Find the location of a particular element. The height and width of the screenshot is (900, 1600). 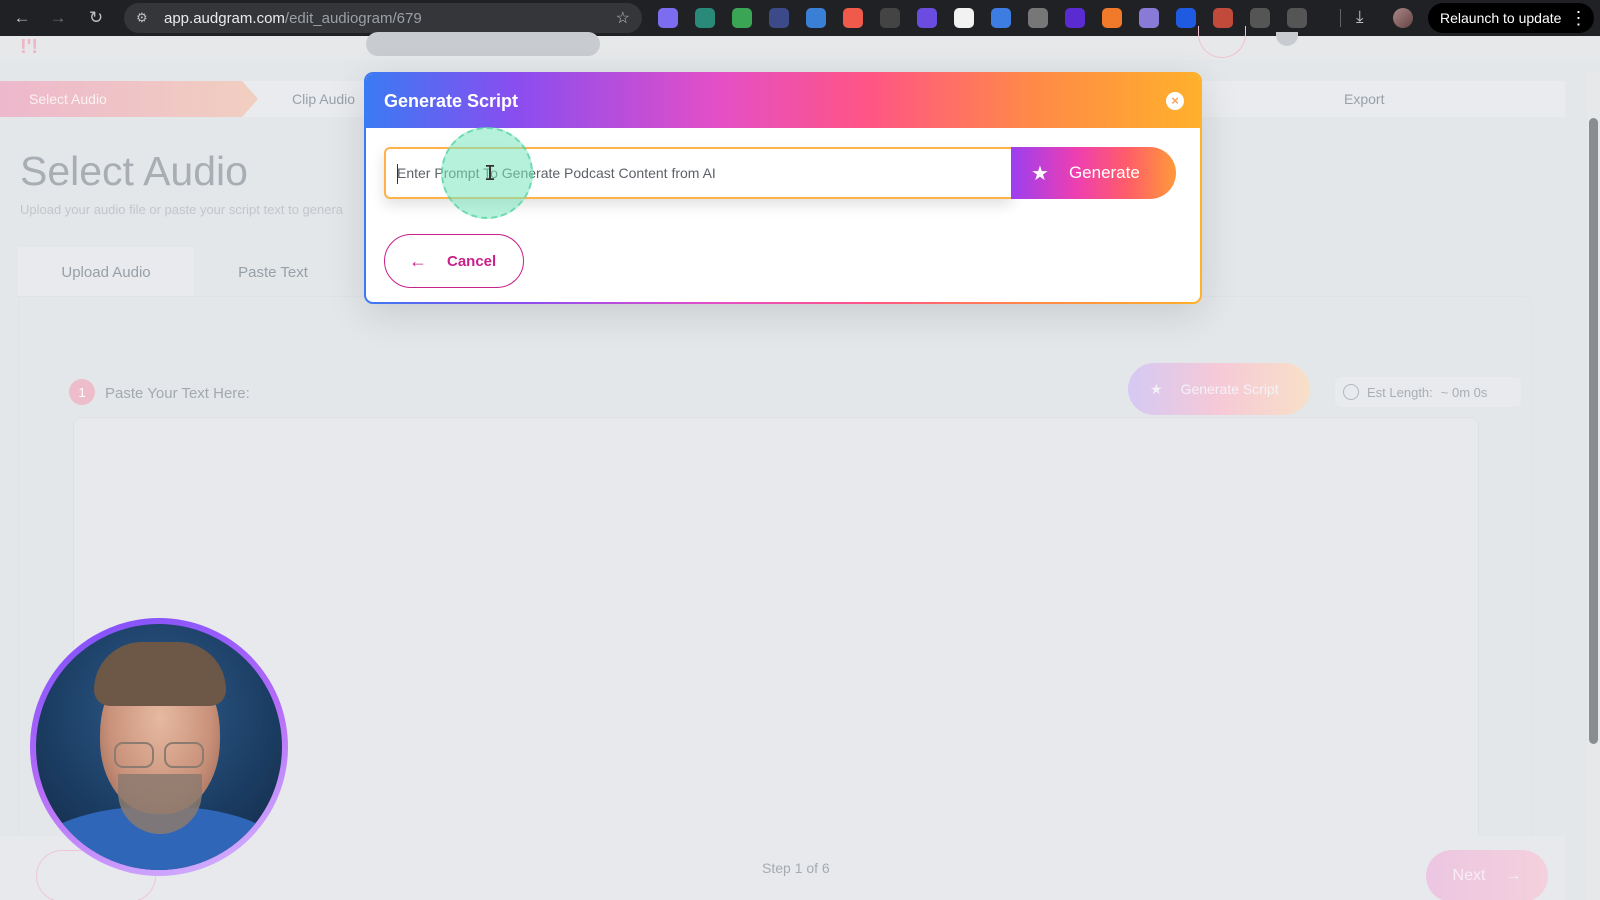

app-logo: !'! is located at coordinates (29, 47).